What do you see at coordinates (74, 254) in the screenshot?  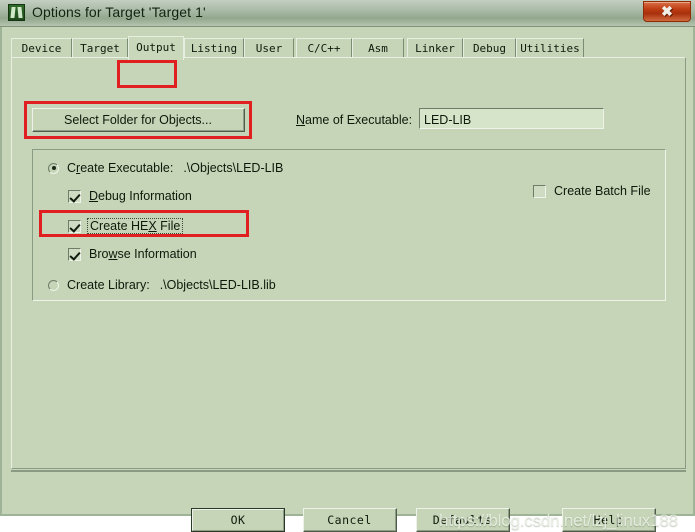 I see `browse-information-checkbox` at bounding box center [74, 254].